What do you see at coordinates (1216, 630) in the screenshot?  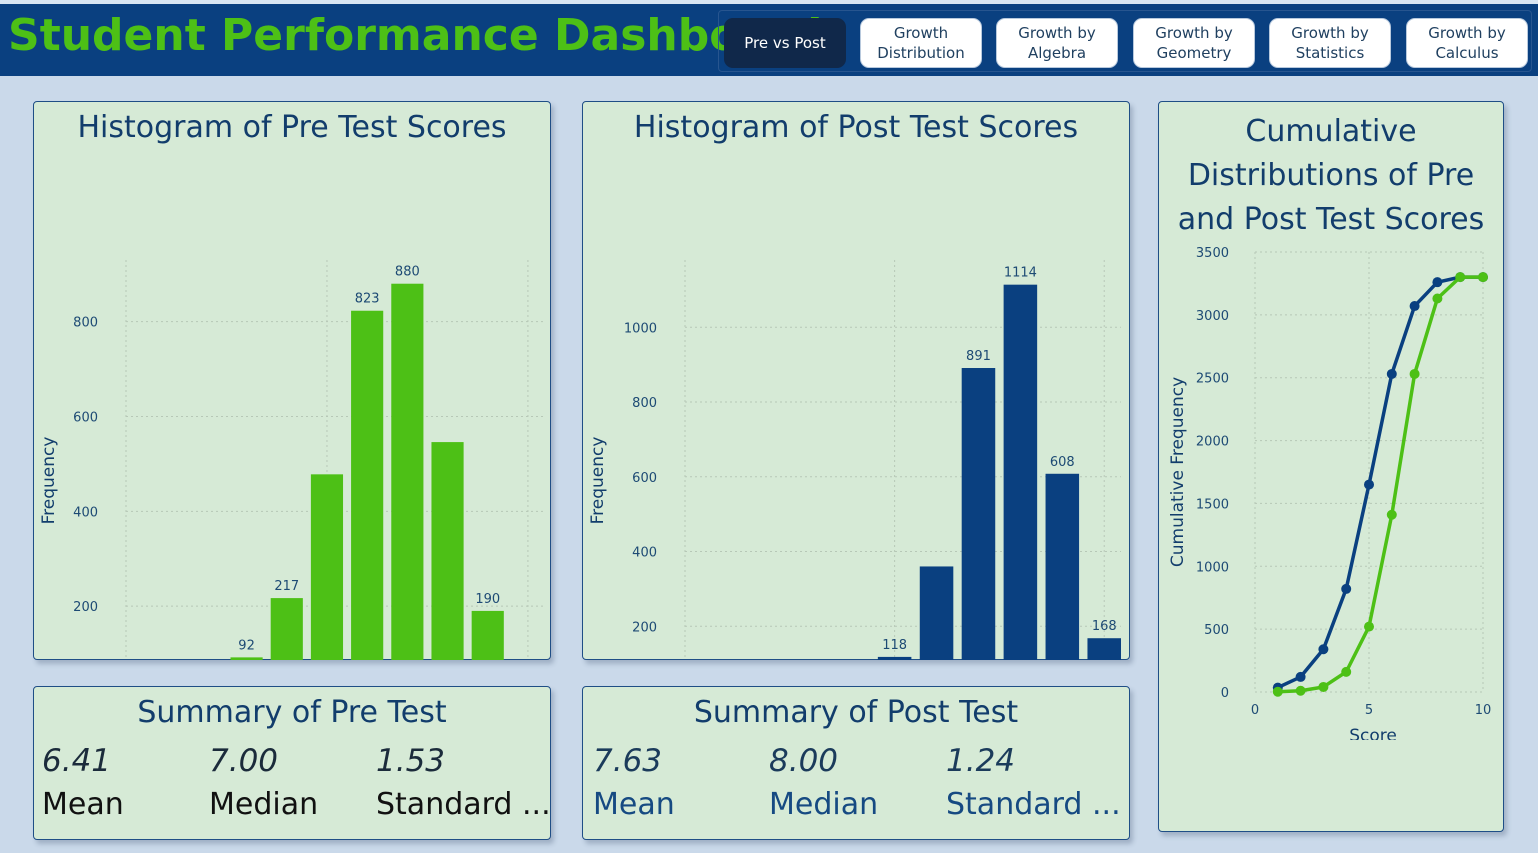 I see `cumulative-ytick-label: 500` at bounding box center [1216, 630].